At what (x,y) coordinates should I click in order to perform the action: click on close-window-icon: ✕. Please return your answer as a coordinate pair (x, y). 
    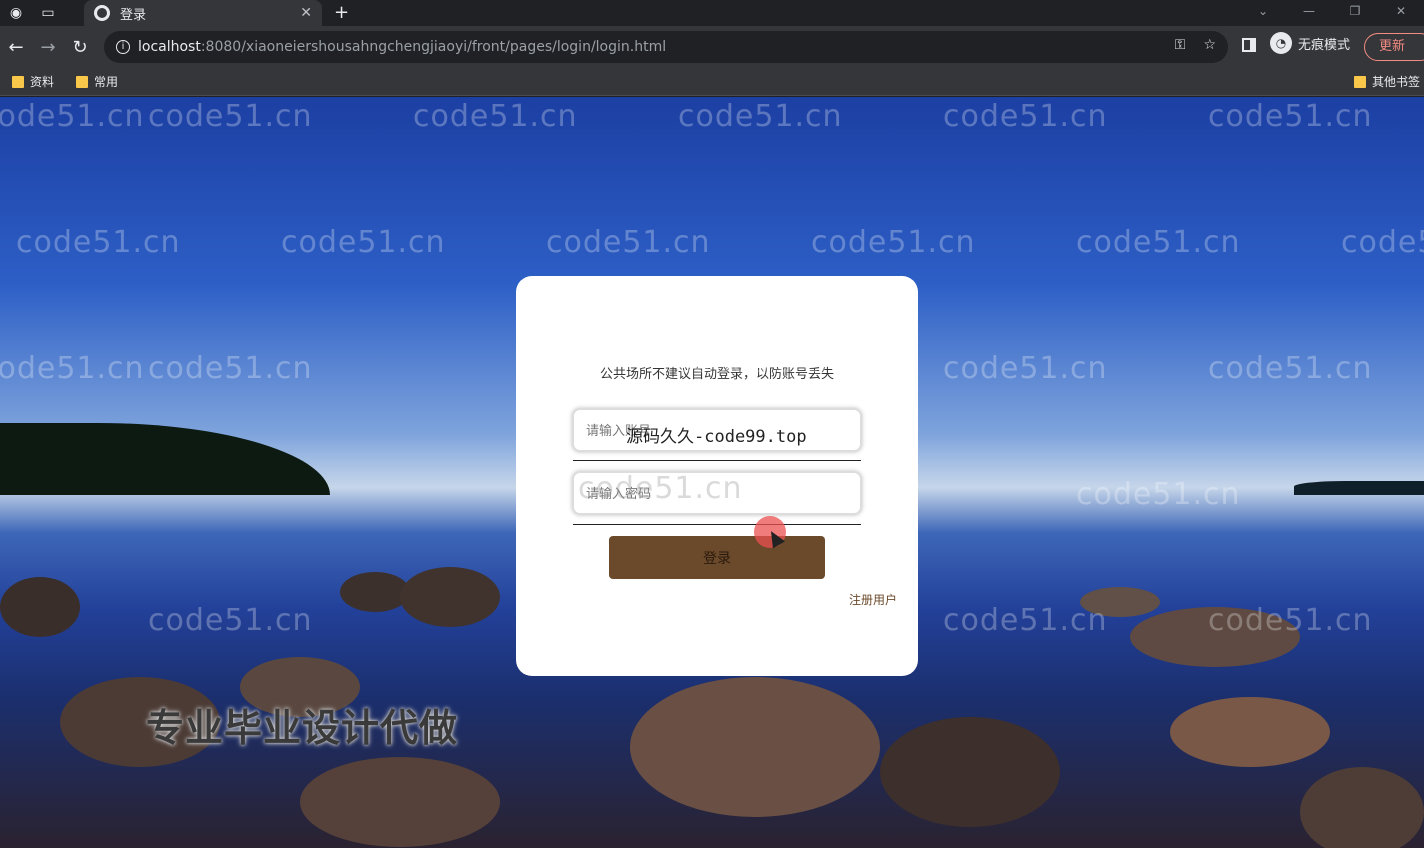
    Looking at the image, I should click on (1401, 13).